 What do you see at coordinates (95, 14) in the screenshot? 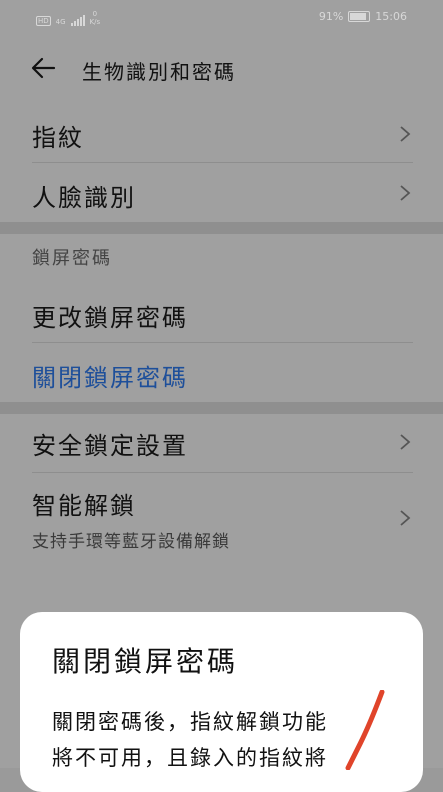
I see `net-speed-value: 0` at bounding box center [95, 14].